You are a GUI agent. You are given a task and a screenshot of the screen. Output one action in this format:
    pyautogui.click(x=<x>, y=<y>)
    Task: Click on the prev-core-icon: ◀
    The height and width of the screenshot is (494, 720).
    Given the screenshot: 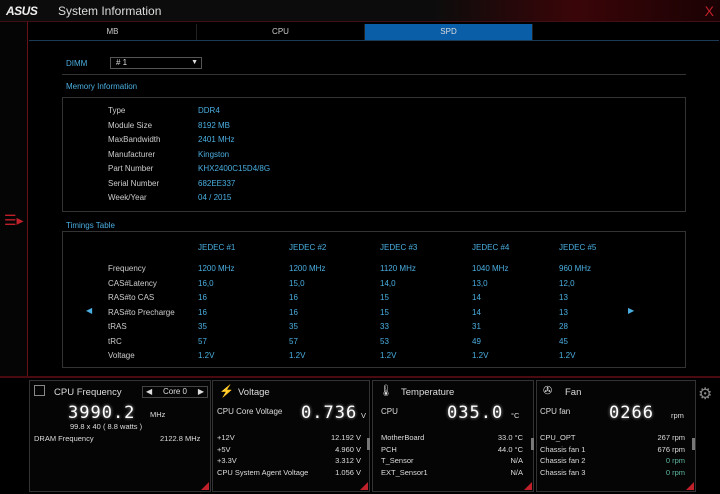 What is the action you would take?
    pyautogui.click(x=149, y=392)
    